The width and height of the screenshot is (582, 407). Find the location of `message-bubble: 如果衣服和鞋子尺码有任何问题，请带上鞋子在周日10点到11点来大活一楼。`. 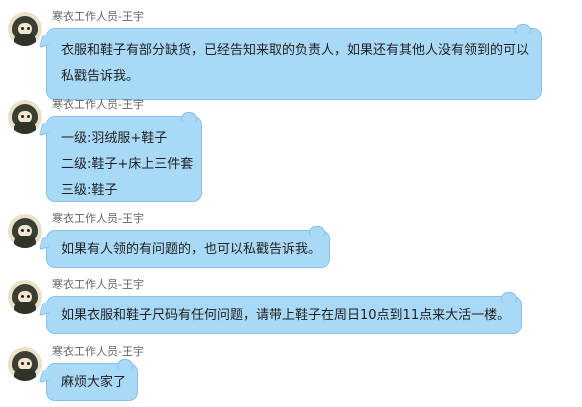

message-bubble: 如果衣服和鞋子尺码有任何问题，请带上鞋子在周日10点到11点来大活一楼。 is located at coordinates (280, 313).